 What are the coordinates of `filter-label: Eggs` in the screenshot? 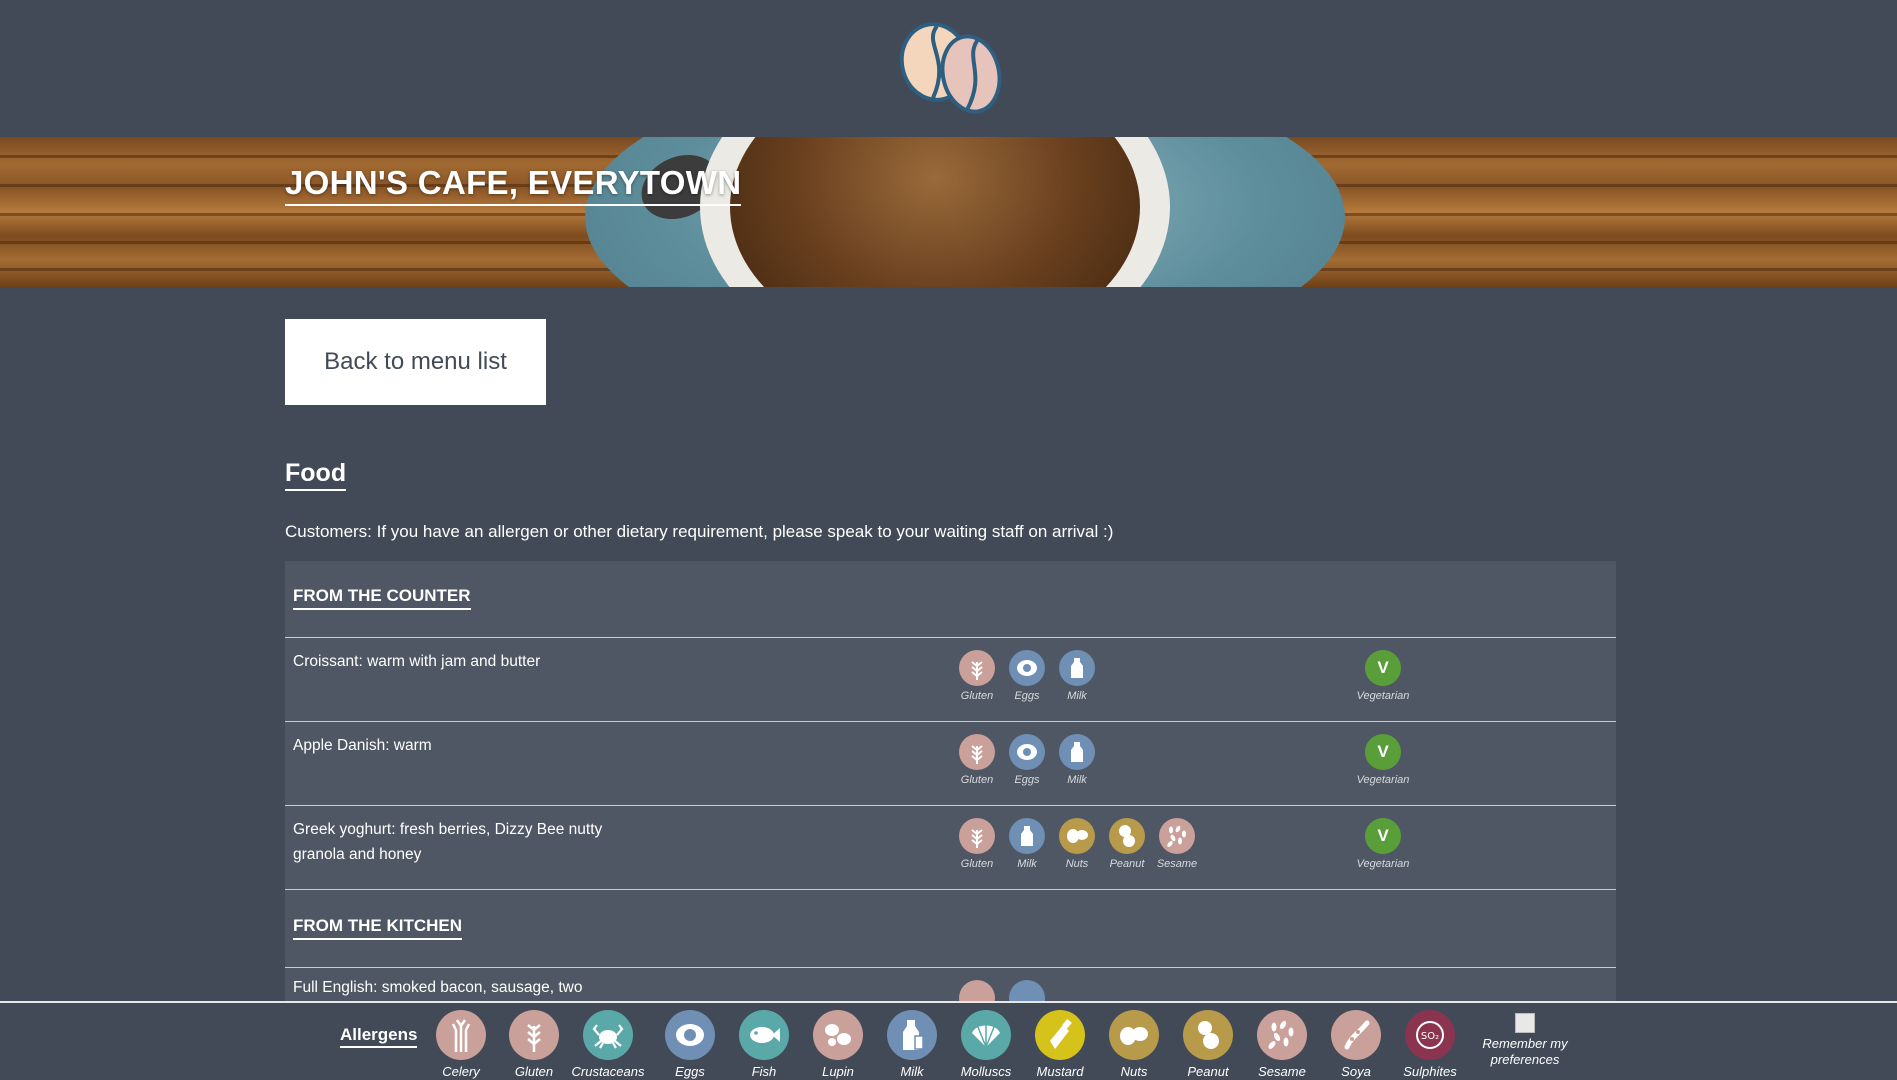 It's located at (690, 1071).